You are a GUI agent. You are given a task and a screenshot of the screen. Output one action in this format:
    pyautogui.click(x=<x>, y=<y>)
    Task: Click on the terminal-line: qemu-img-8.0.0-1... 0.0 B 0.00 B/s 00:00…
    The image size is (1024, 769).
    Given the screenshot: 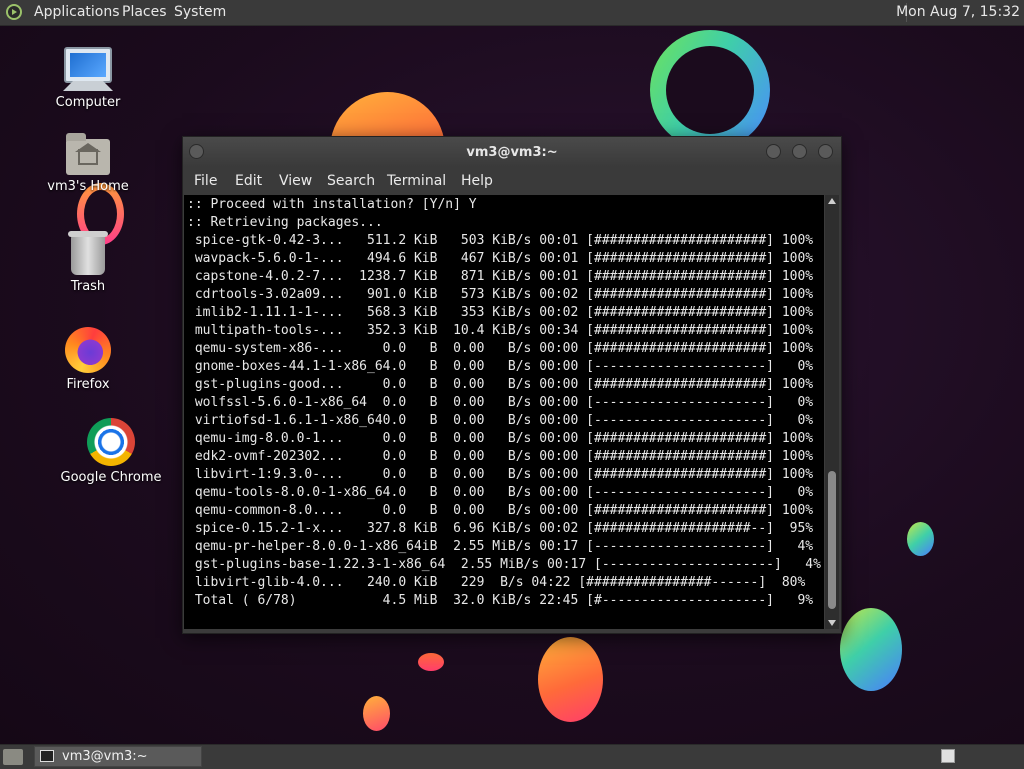 What is the action you would take?
    pyautogui.click(x=500, y=438)
    